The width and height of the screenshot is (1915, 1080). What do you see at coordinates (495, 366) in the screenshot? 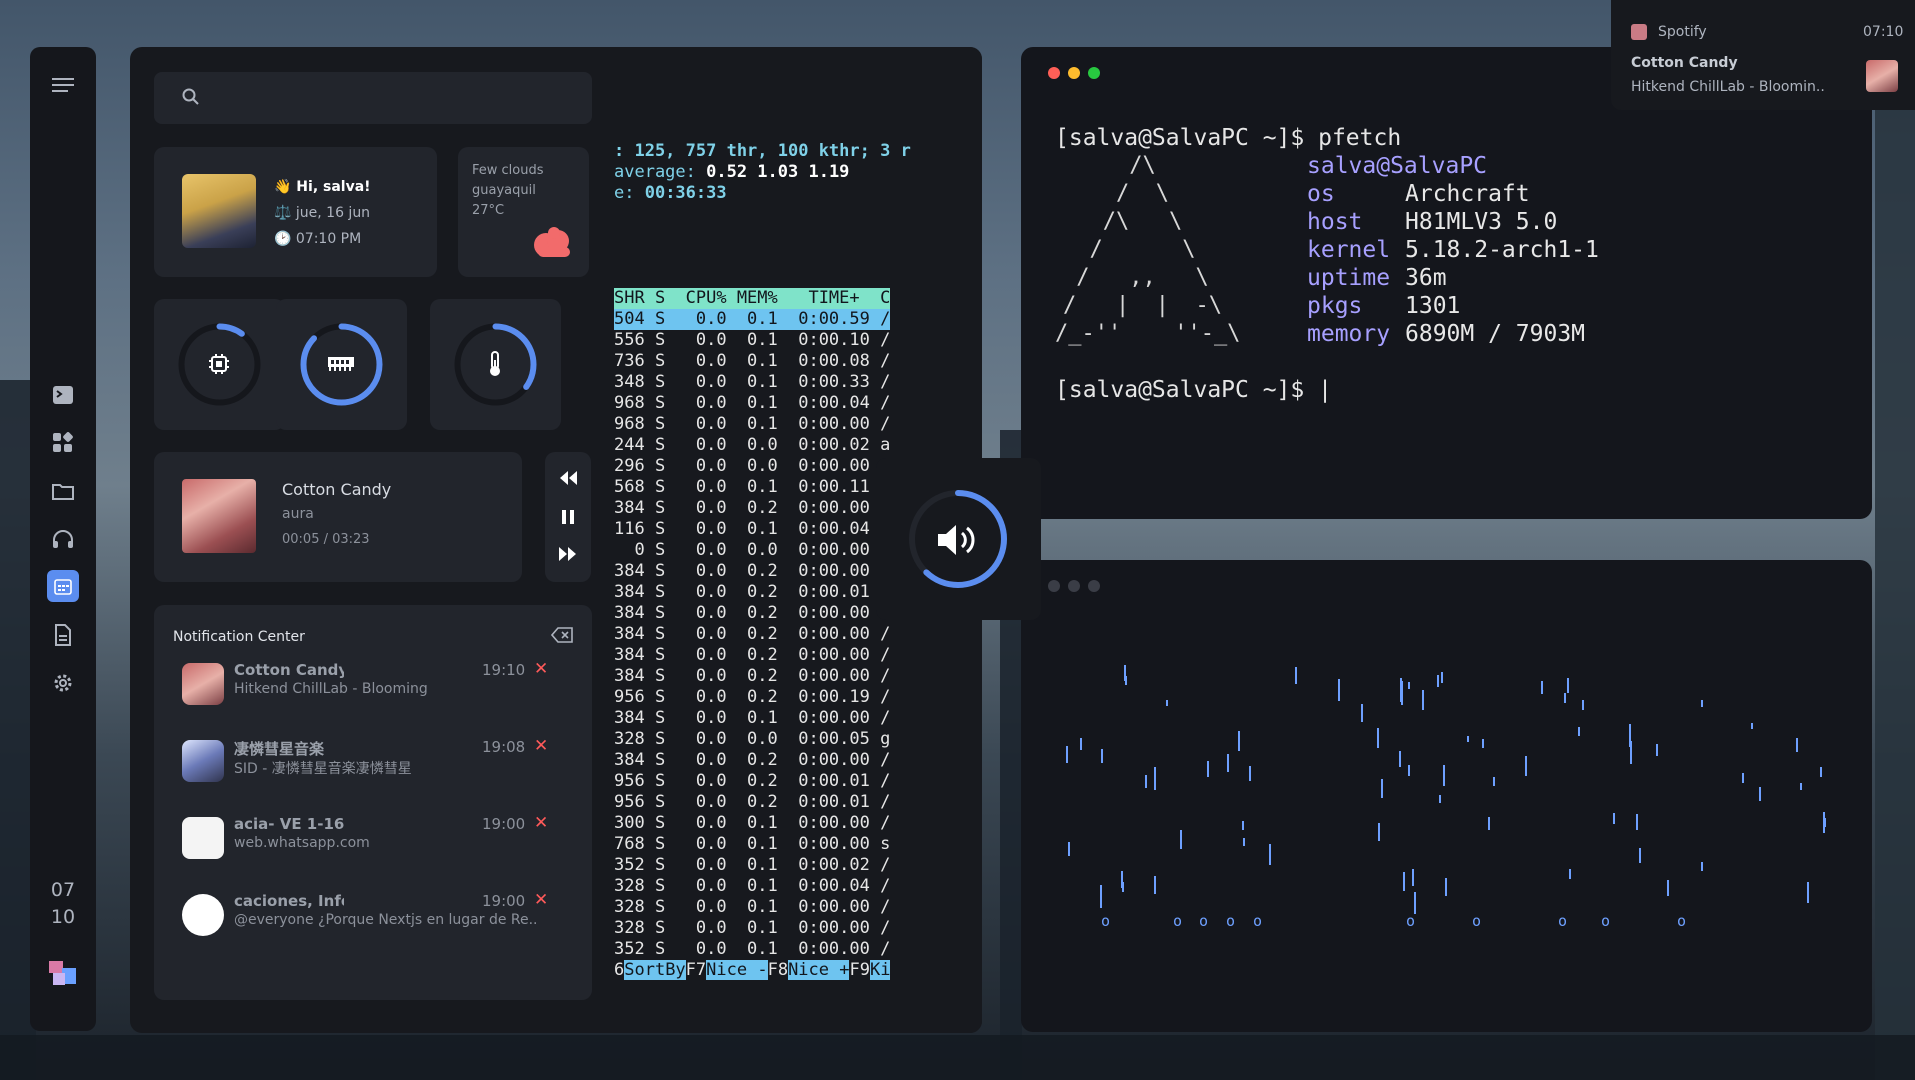
I see `thermometer-icon` at bounding box center [495, 366].